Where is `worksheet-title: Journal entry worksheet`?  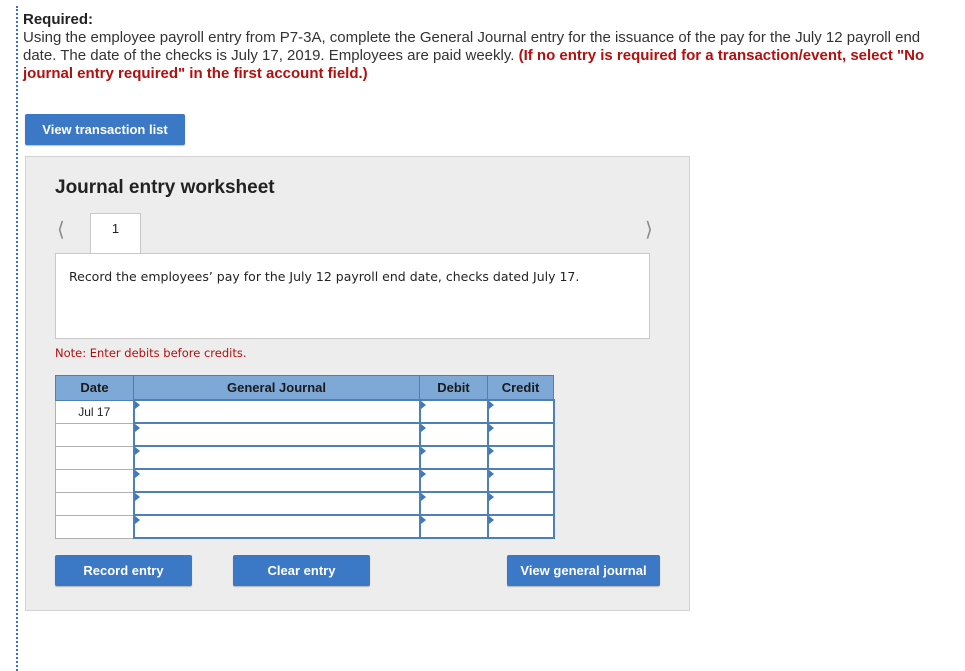 worksheet-title: Journal entry worksheet is located at coordinates (165, 187).